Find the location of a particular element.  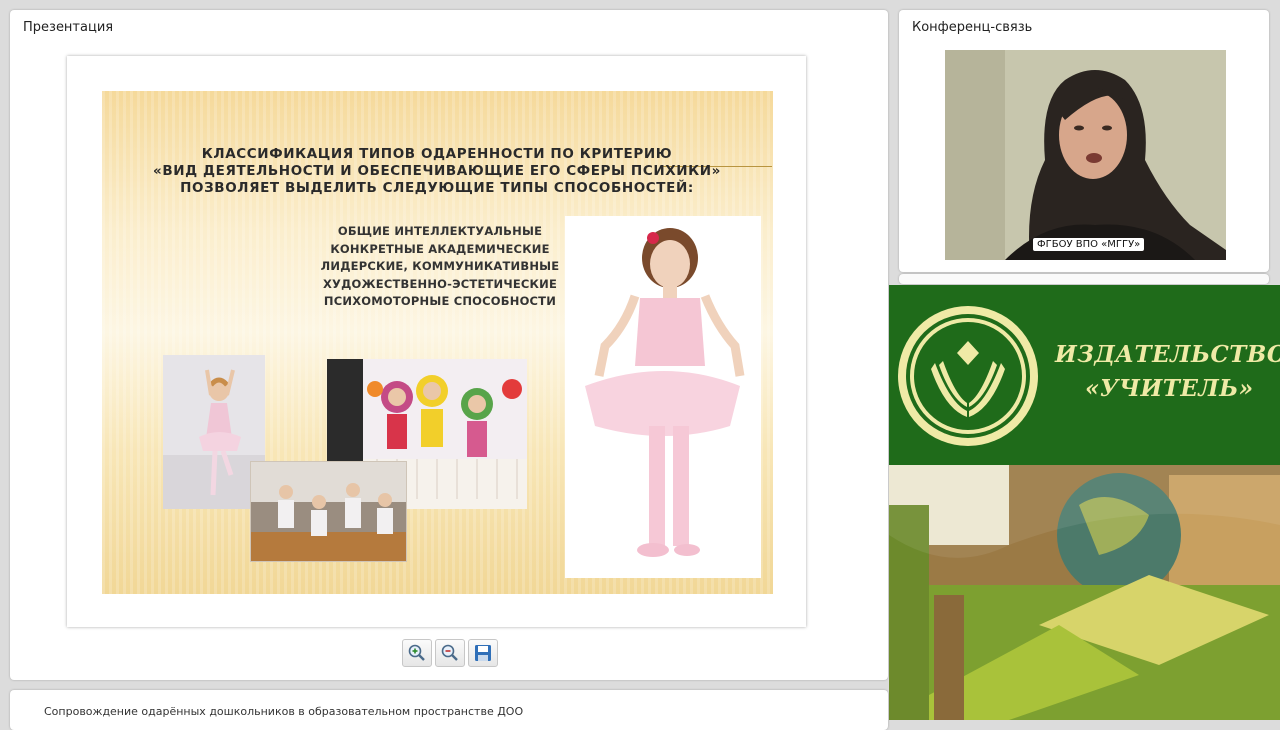

list-item: ПСИХОМОТОРНЫЕ СПОСОБНОСТИ is located at coordinates (440, 301).